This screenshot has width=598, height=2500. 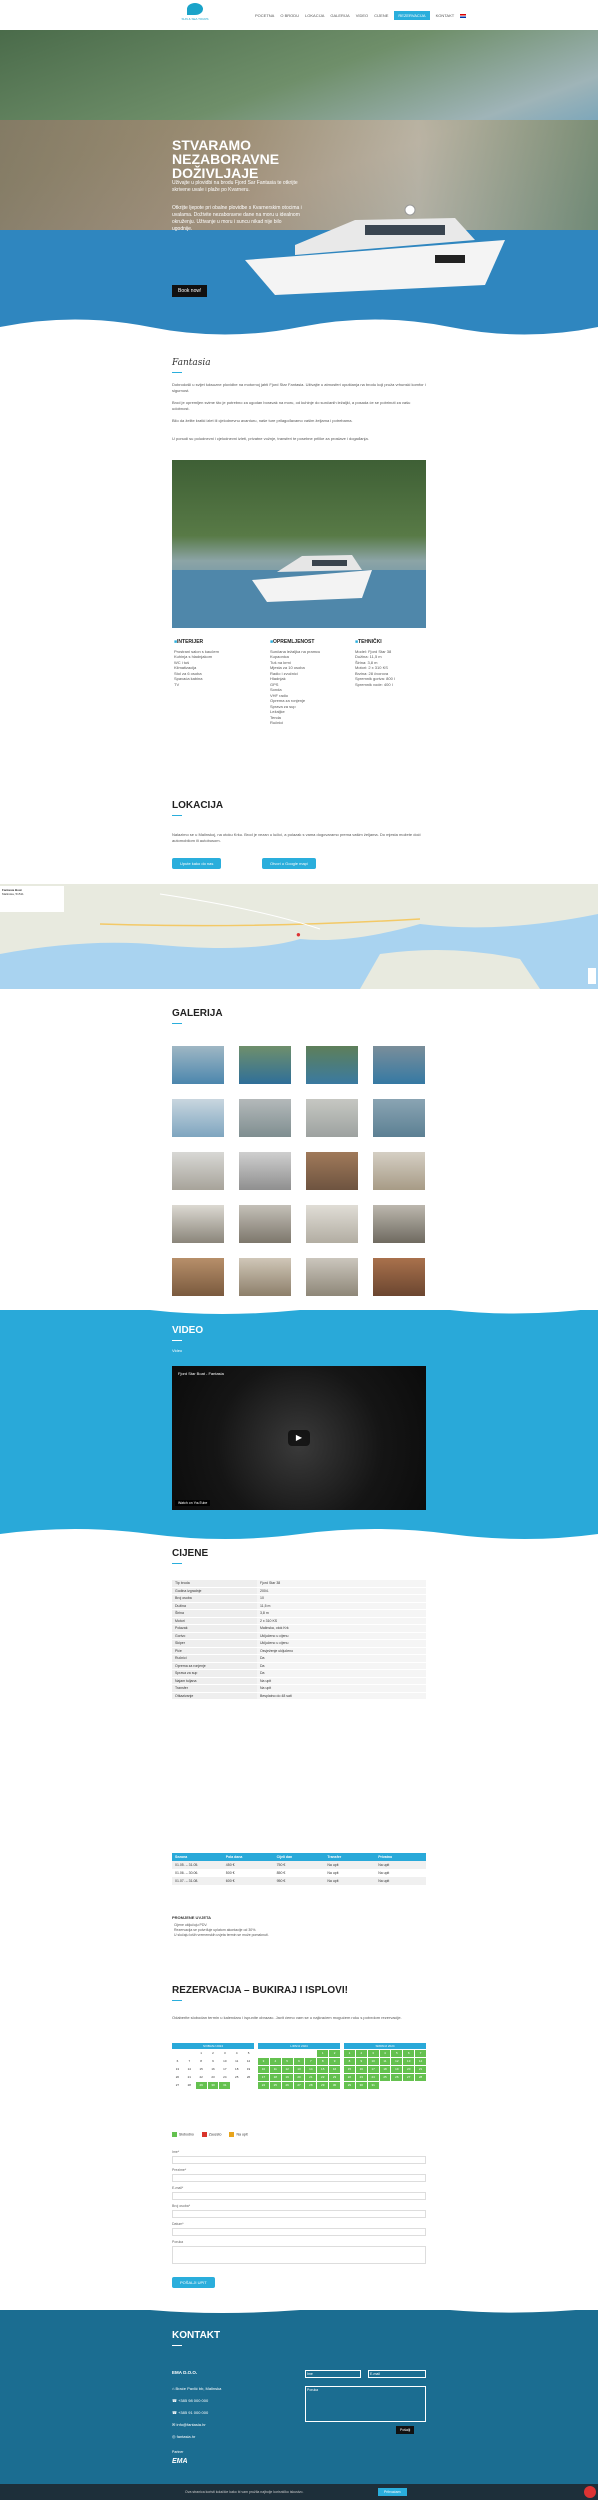 What do you see at coordinates (299, 2255) in the screenshot?
I see `message-textarea` at bounding box center [299, 2255].